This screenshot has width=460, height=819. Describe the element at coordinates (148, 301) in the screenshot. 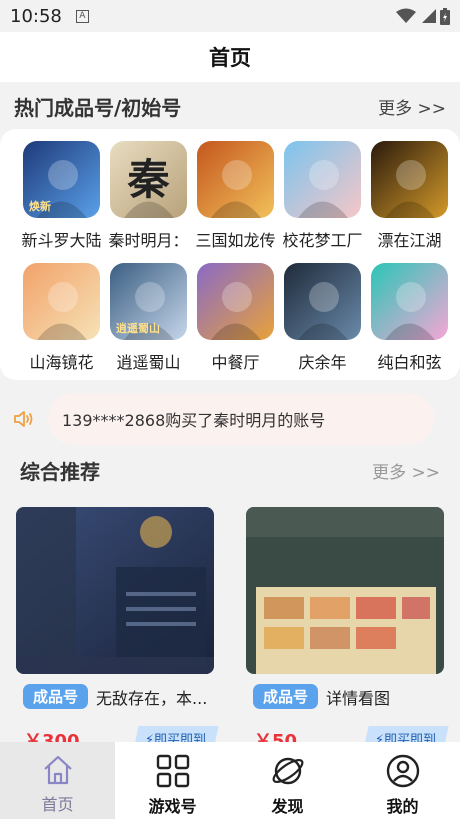

I see `game-icon: 逍遥蜀山` at that location.